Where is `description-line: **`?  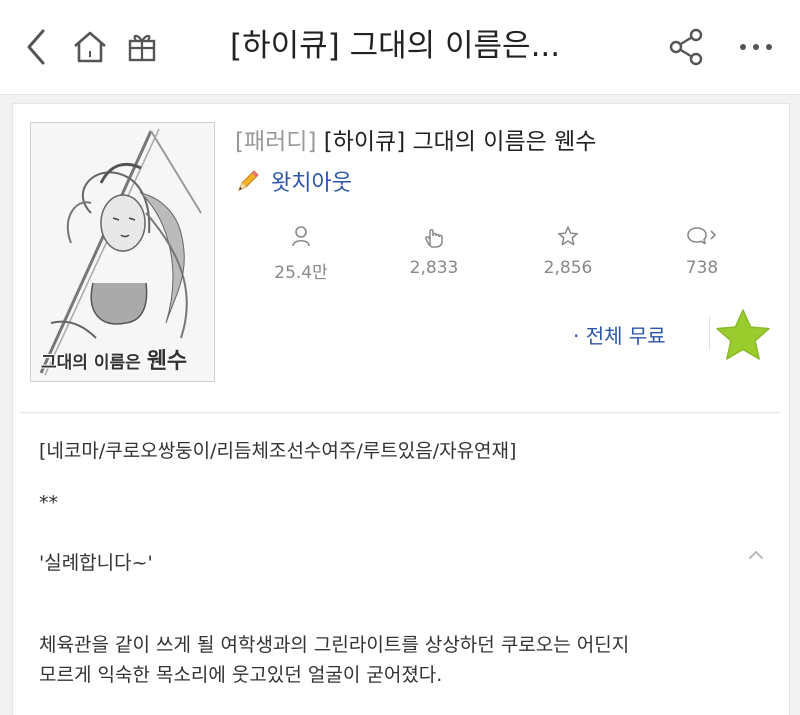
description-line: ** is located at coordinates (48, 503).